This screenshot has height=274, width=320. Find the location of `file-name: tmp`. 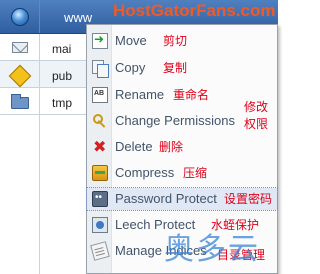

file-name: tmp is located at coordinates (62, 103).